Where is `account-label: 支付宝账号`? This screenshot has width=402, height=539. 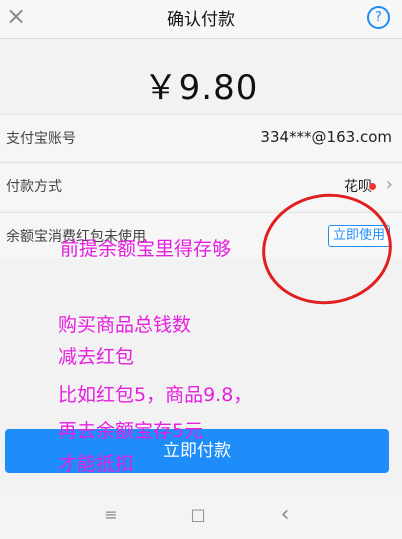 account-label: 支付宝账号 is located at coordinates (41, 139).